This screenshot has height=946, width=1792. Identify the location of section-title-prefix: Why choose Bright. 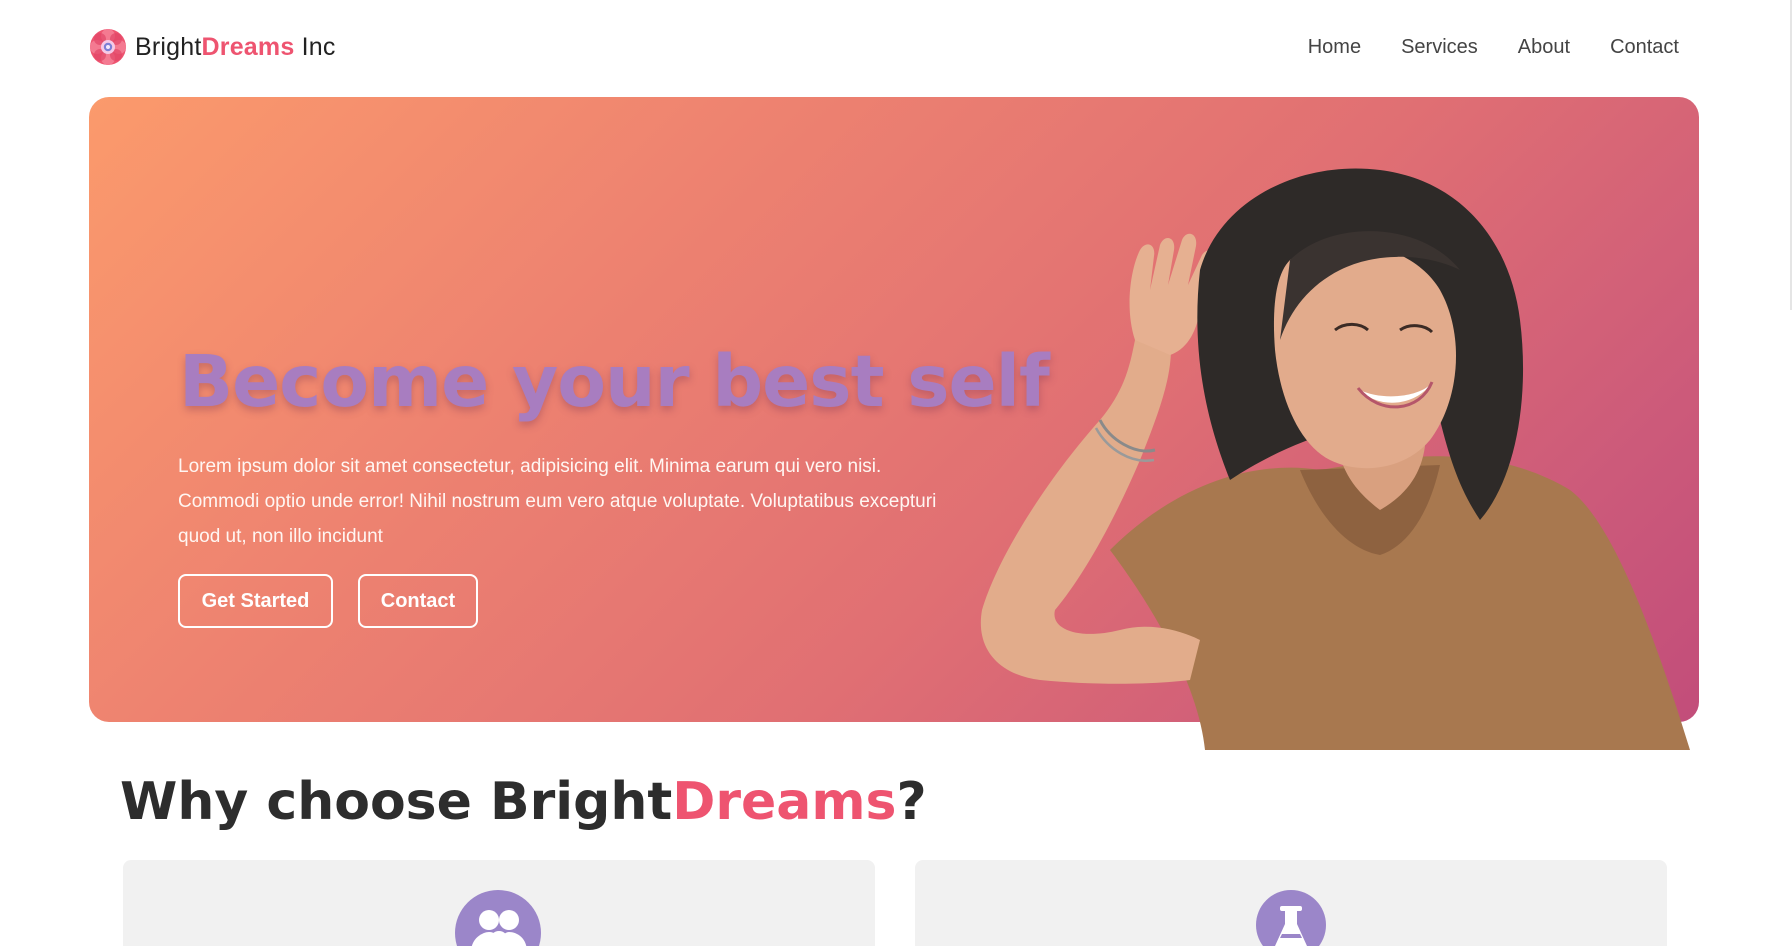
(396, 802).